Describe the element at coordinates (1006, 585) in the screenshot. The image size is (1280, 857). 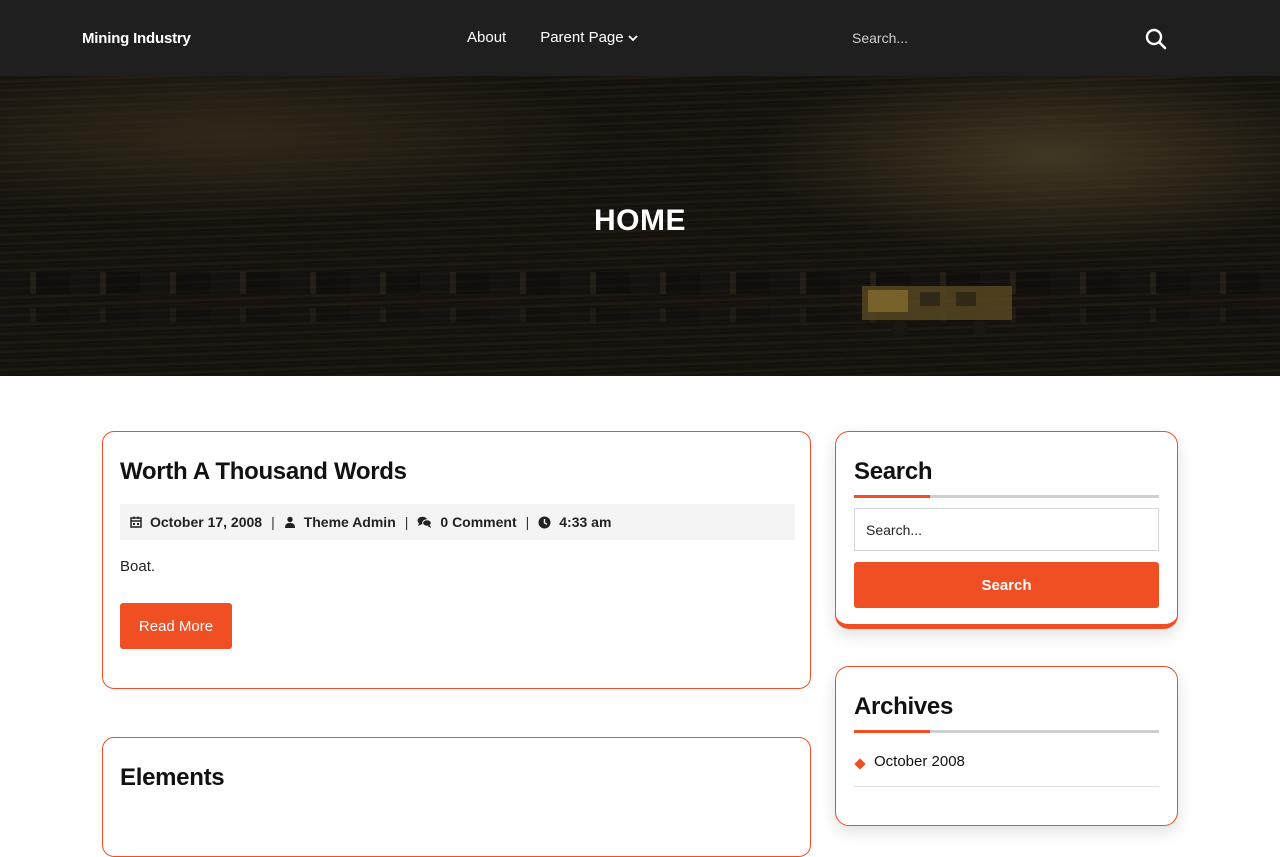
I see `sidebar-search-button: Search` at that location.